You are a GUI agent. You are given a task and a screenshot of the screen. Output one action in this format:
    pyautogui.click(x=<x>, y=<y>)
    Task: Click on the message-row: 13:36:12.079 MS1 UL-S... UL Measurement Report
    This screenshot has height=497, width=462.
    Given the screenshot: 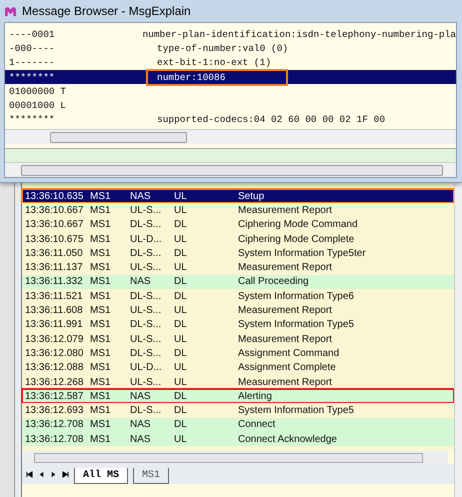 What is the action you would take?
    pyautogui.click(x=238, y=339)
    